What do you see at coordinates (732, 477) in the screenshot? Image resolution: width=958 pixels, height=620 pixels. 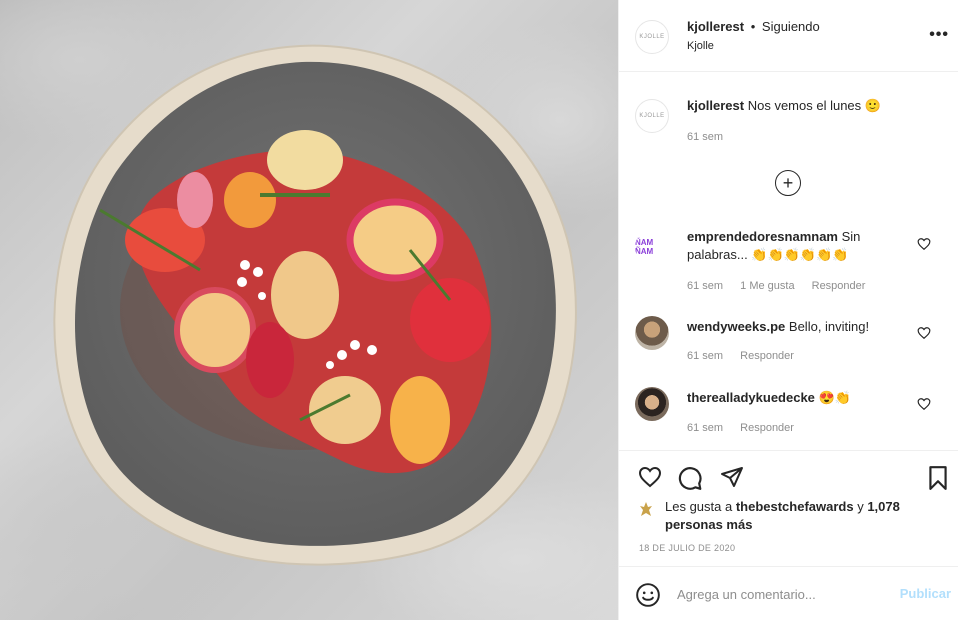 I see `send-icon` at bounding box center [732, 477].